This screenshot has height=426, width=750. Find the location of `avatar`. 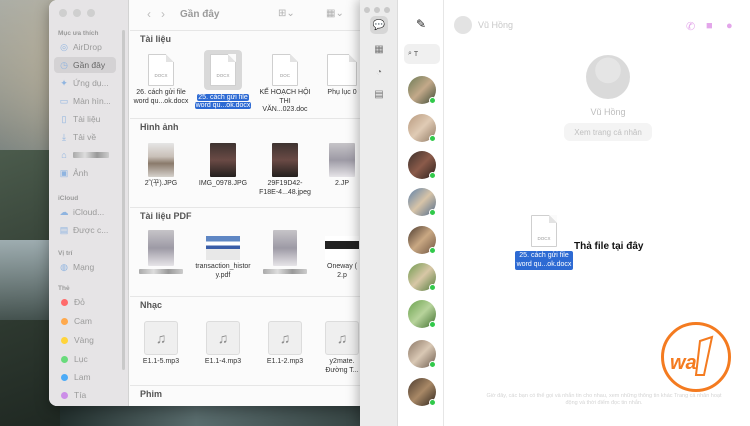

avatar is located at coordinates (463, 25).